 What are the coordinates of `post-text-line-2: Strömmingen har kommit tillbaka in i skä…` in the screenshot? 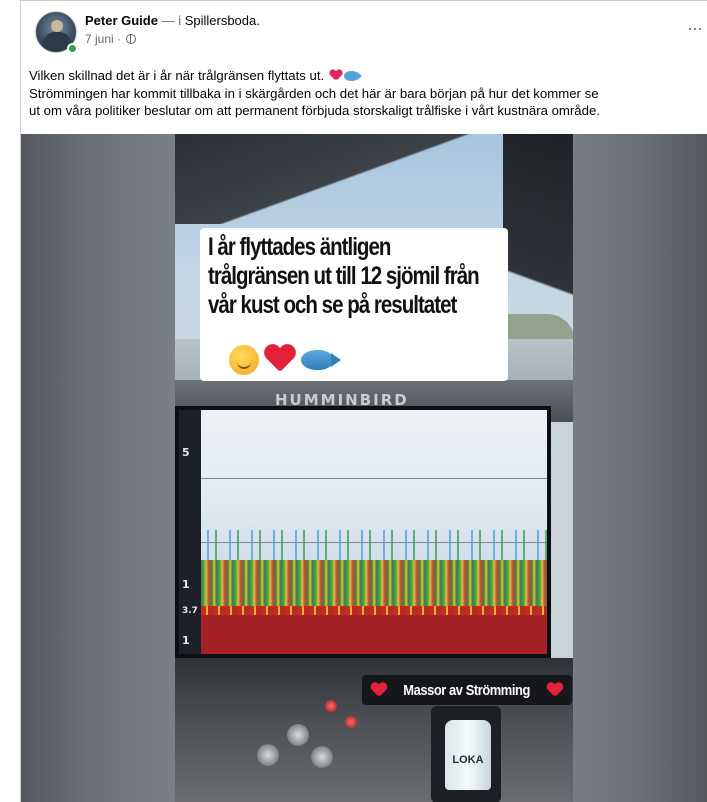 It's located at (314, 93).